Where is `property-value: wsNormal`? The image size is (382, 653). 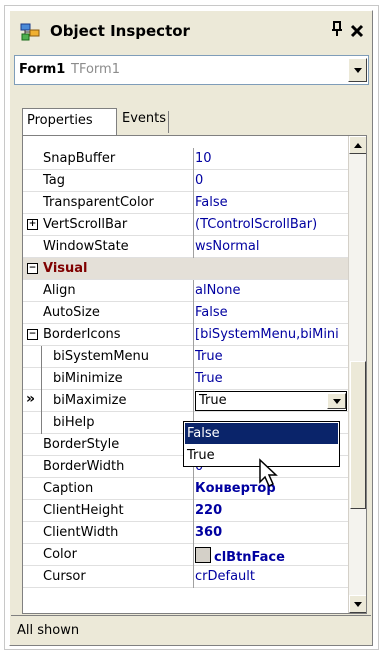 property-value: wsNormal is located at coordinates (270, 246).